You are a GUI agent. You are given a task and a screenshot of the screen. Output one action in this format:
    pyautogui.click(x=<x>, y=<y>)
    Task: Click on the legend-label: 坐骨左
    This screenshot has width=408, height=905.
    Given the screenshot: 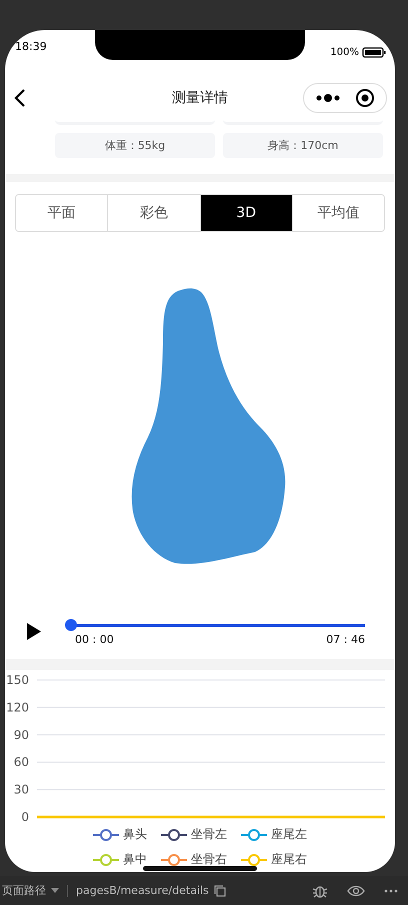 What is the action you would take?
    pyautogui.click(x=209, y=834)
    